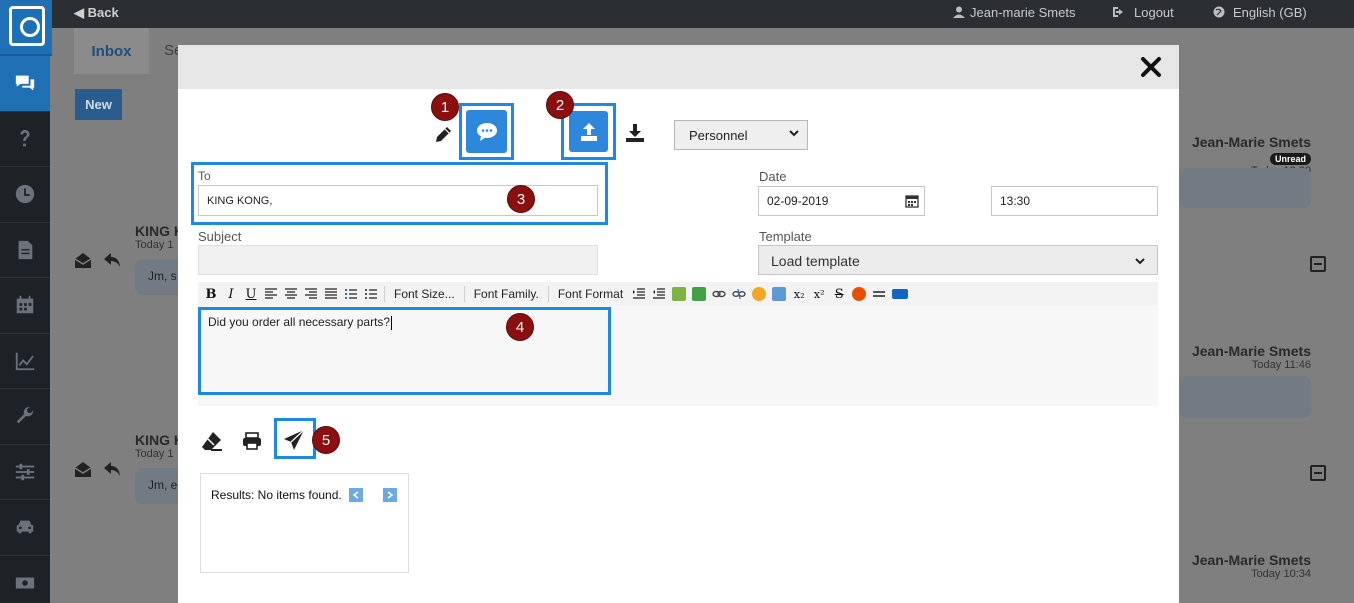 This screenshot has height=603, width=1354. What do you see at coordinates (251, 294) in the screenshot?
I see `underline-button: U` at bounding box center [251, 294].